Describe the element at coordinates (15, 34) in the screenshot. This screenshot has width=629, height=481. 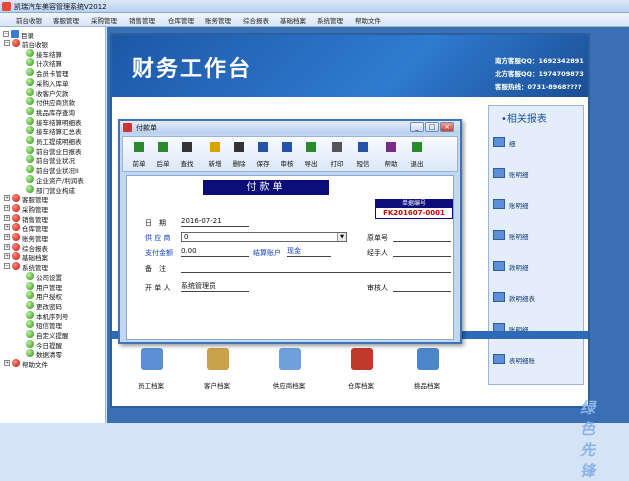
I see `folder-icon` at that location.